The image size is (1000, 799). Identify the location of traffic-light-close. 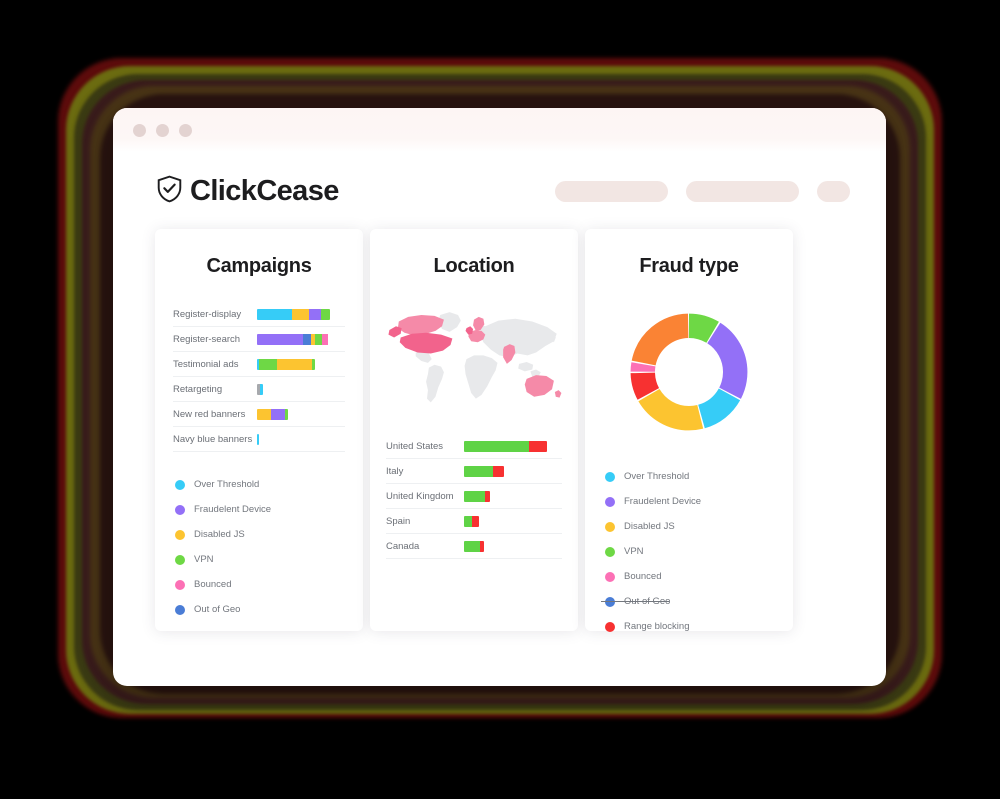
(139, 130).